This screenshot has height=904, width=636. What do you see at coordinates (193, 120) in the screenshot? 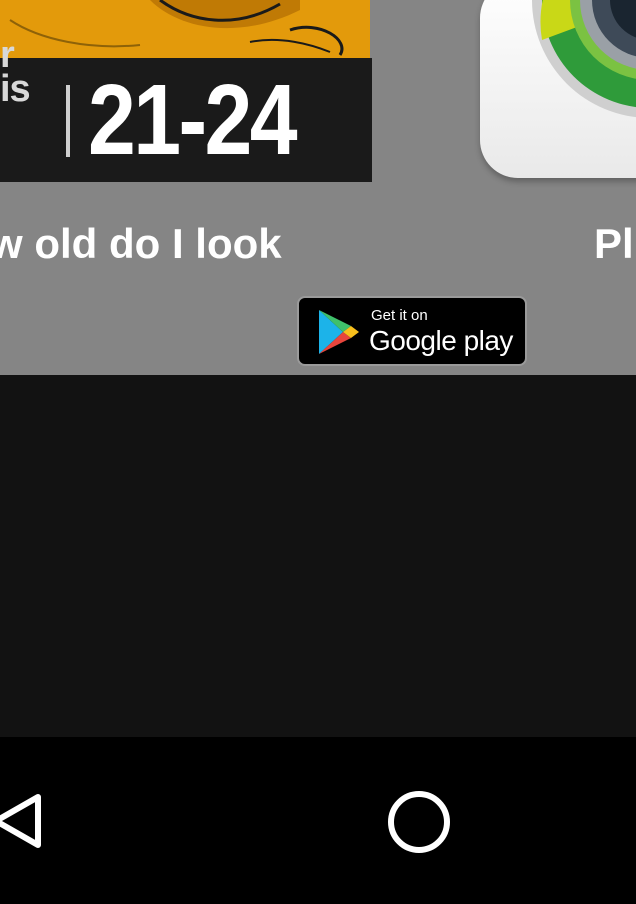
I see `age-estimate-text: 21-24` at bounding box center [193, 120].